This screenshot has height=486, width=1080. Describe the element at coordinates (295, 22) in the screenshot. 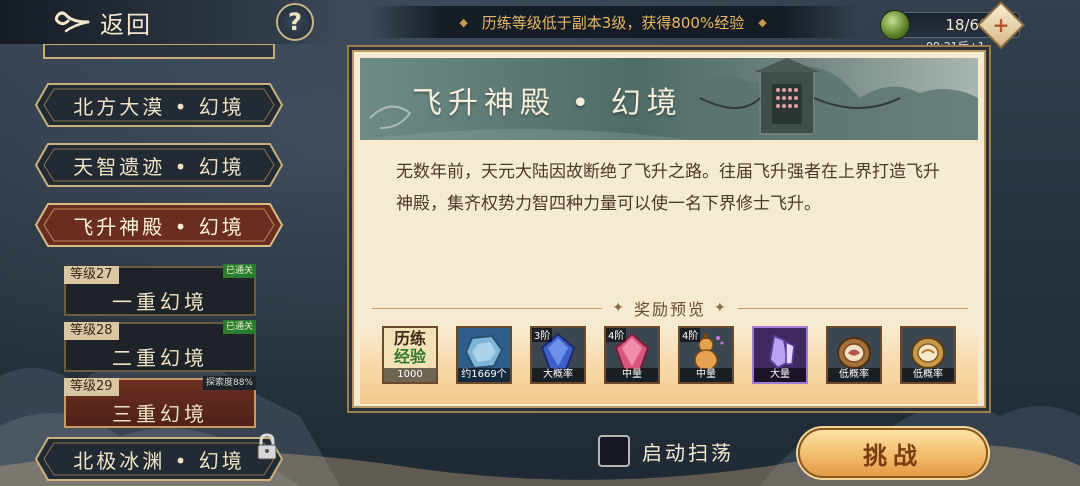

I see `help-button: ?` at that location.